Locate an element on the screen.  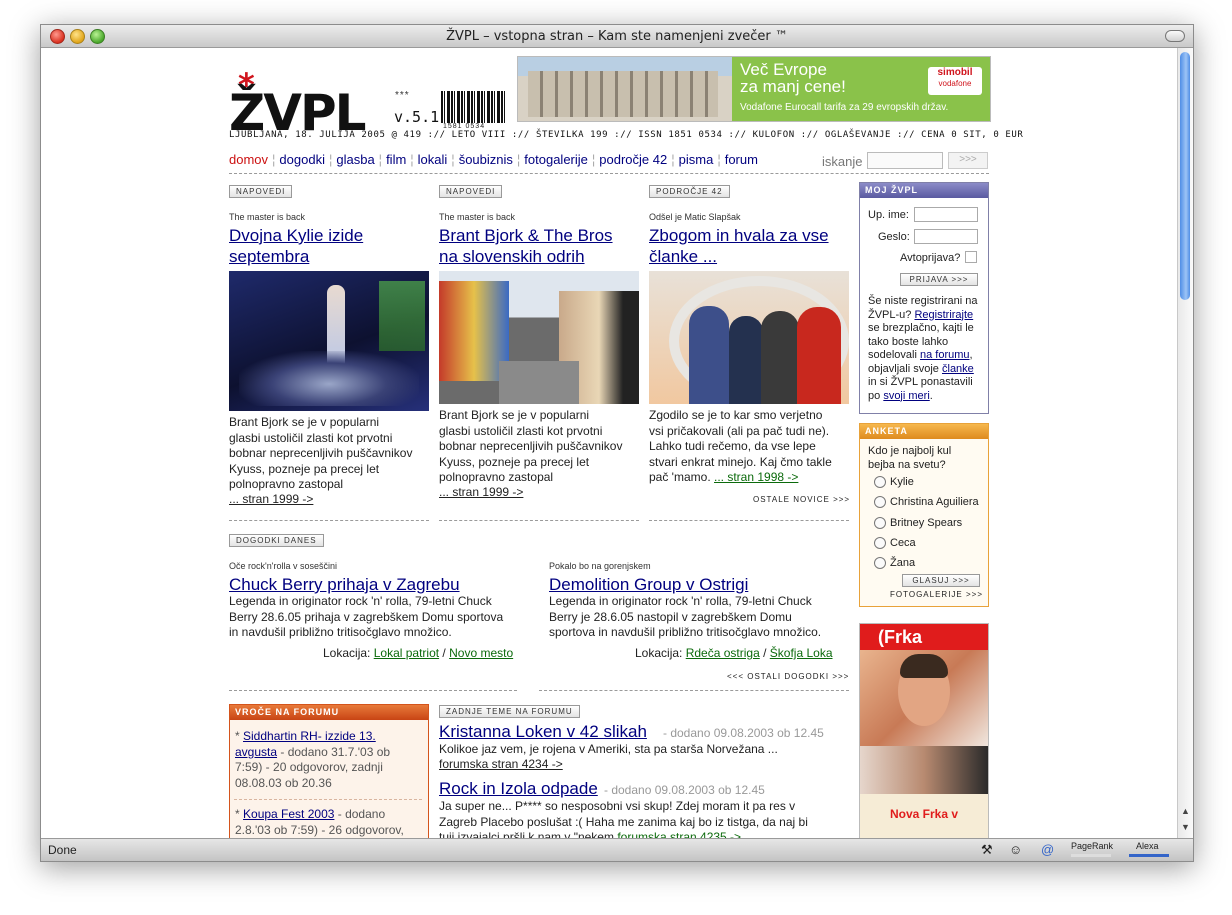
moj-zvpl-title: MOJ ŽVPL is located at coordinates (924, 190).